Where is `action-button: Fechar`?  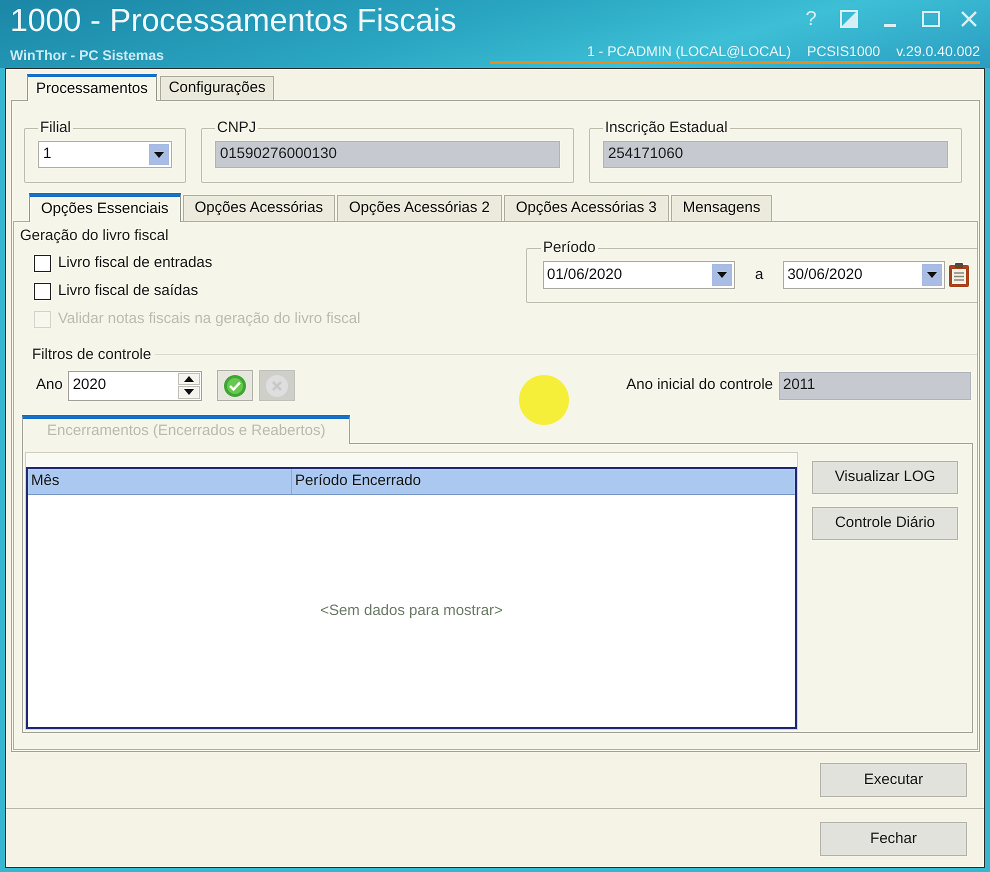 action-button: Fechar is located at coordinates (893, 839).